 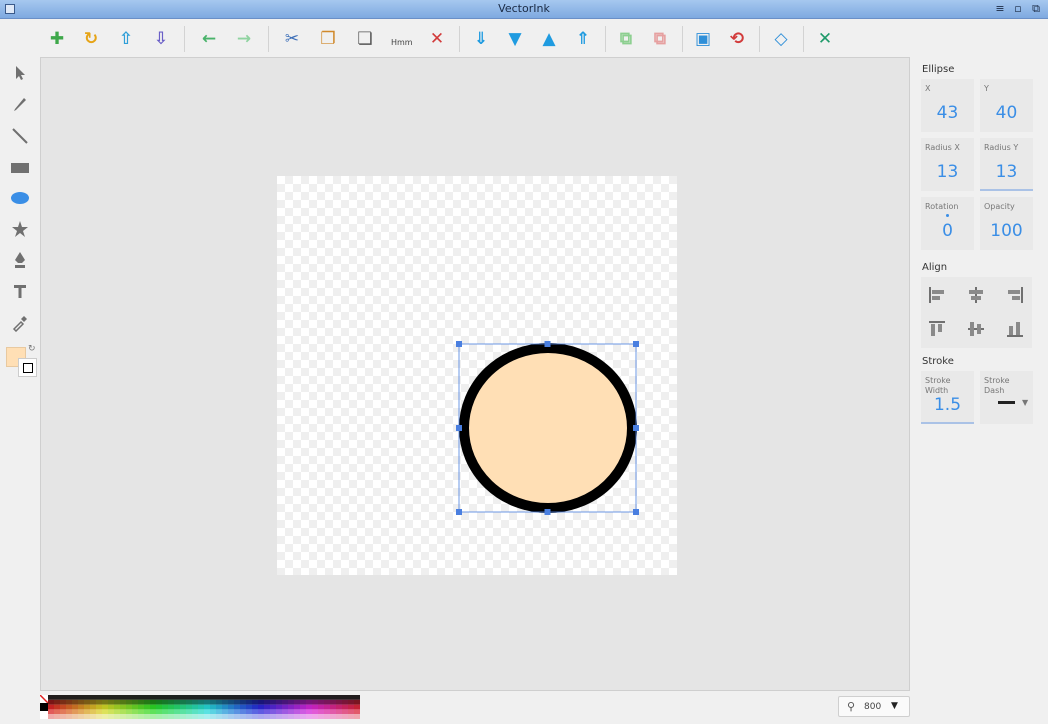 What do you see at coordinates (947, 231) in the screenshot?
I see `rotation-value: 0` at bounding box center [947, 231].